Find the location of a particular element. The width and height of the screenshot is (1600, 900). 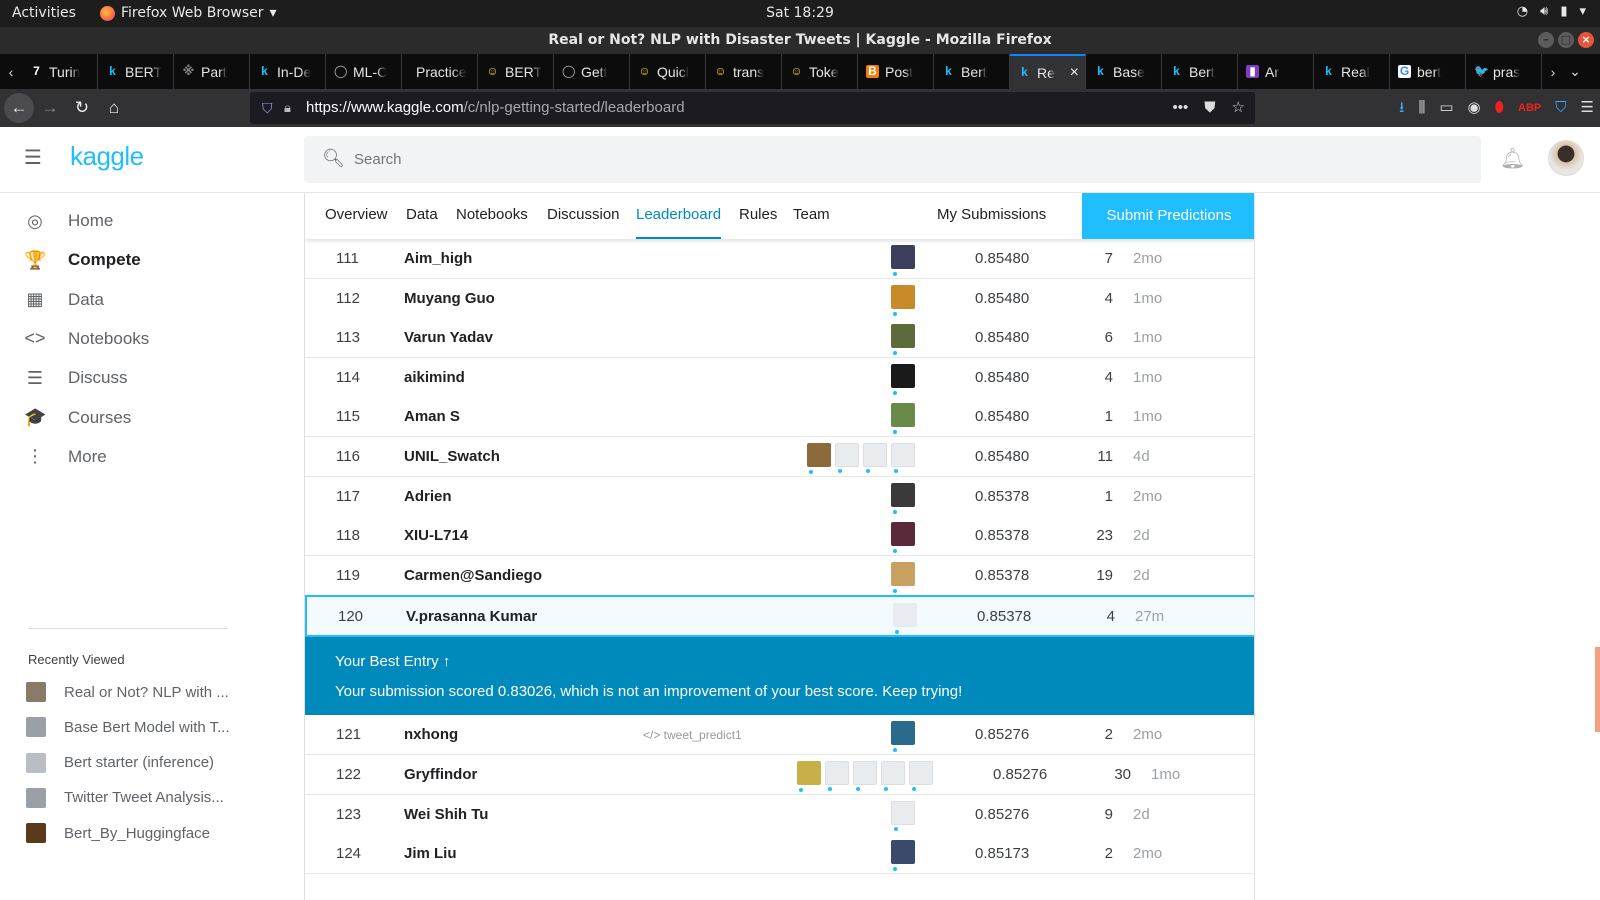

table-row: 114 aikimind 0.85480 4 1mo is located at coordinates (779, 377).